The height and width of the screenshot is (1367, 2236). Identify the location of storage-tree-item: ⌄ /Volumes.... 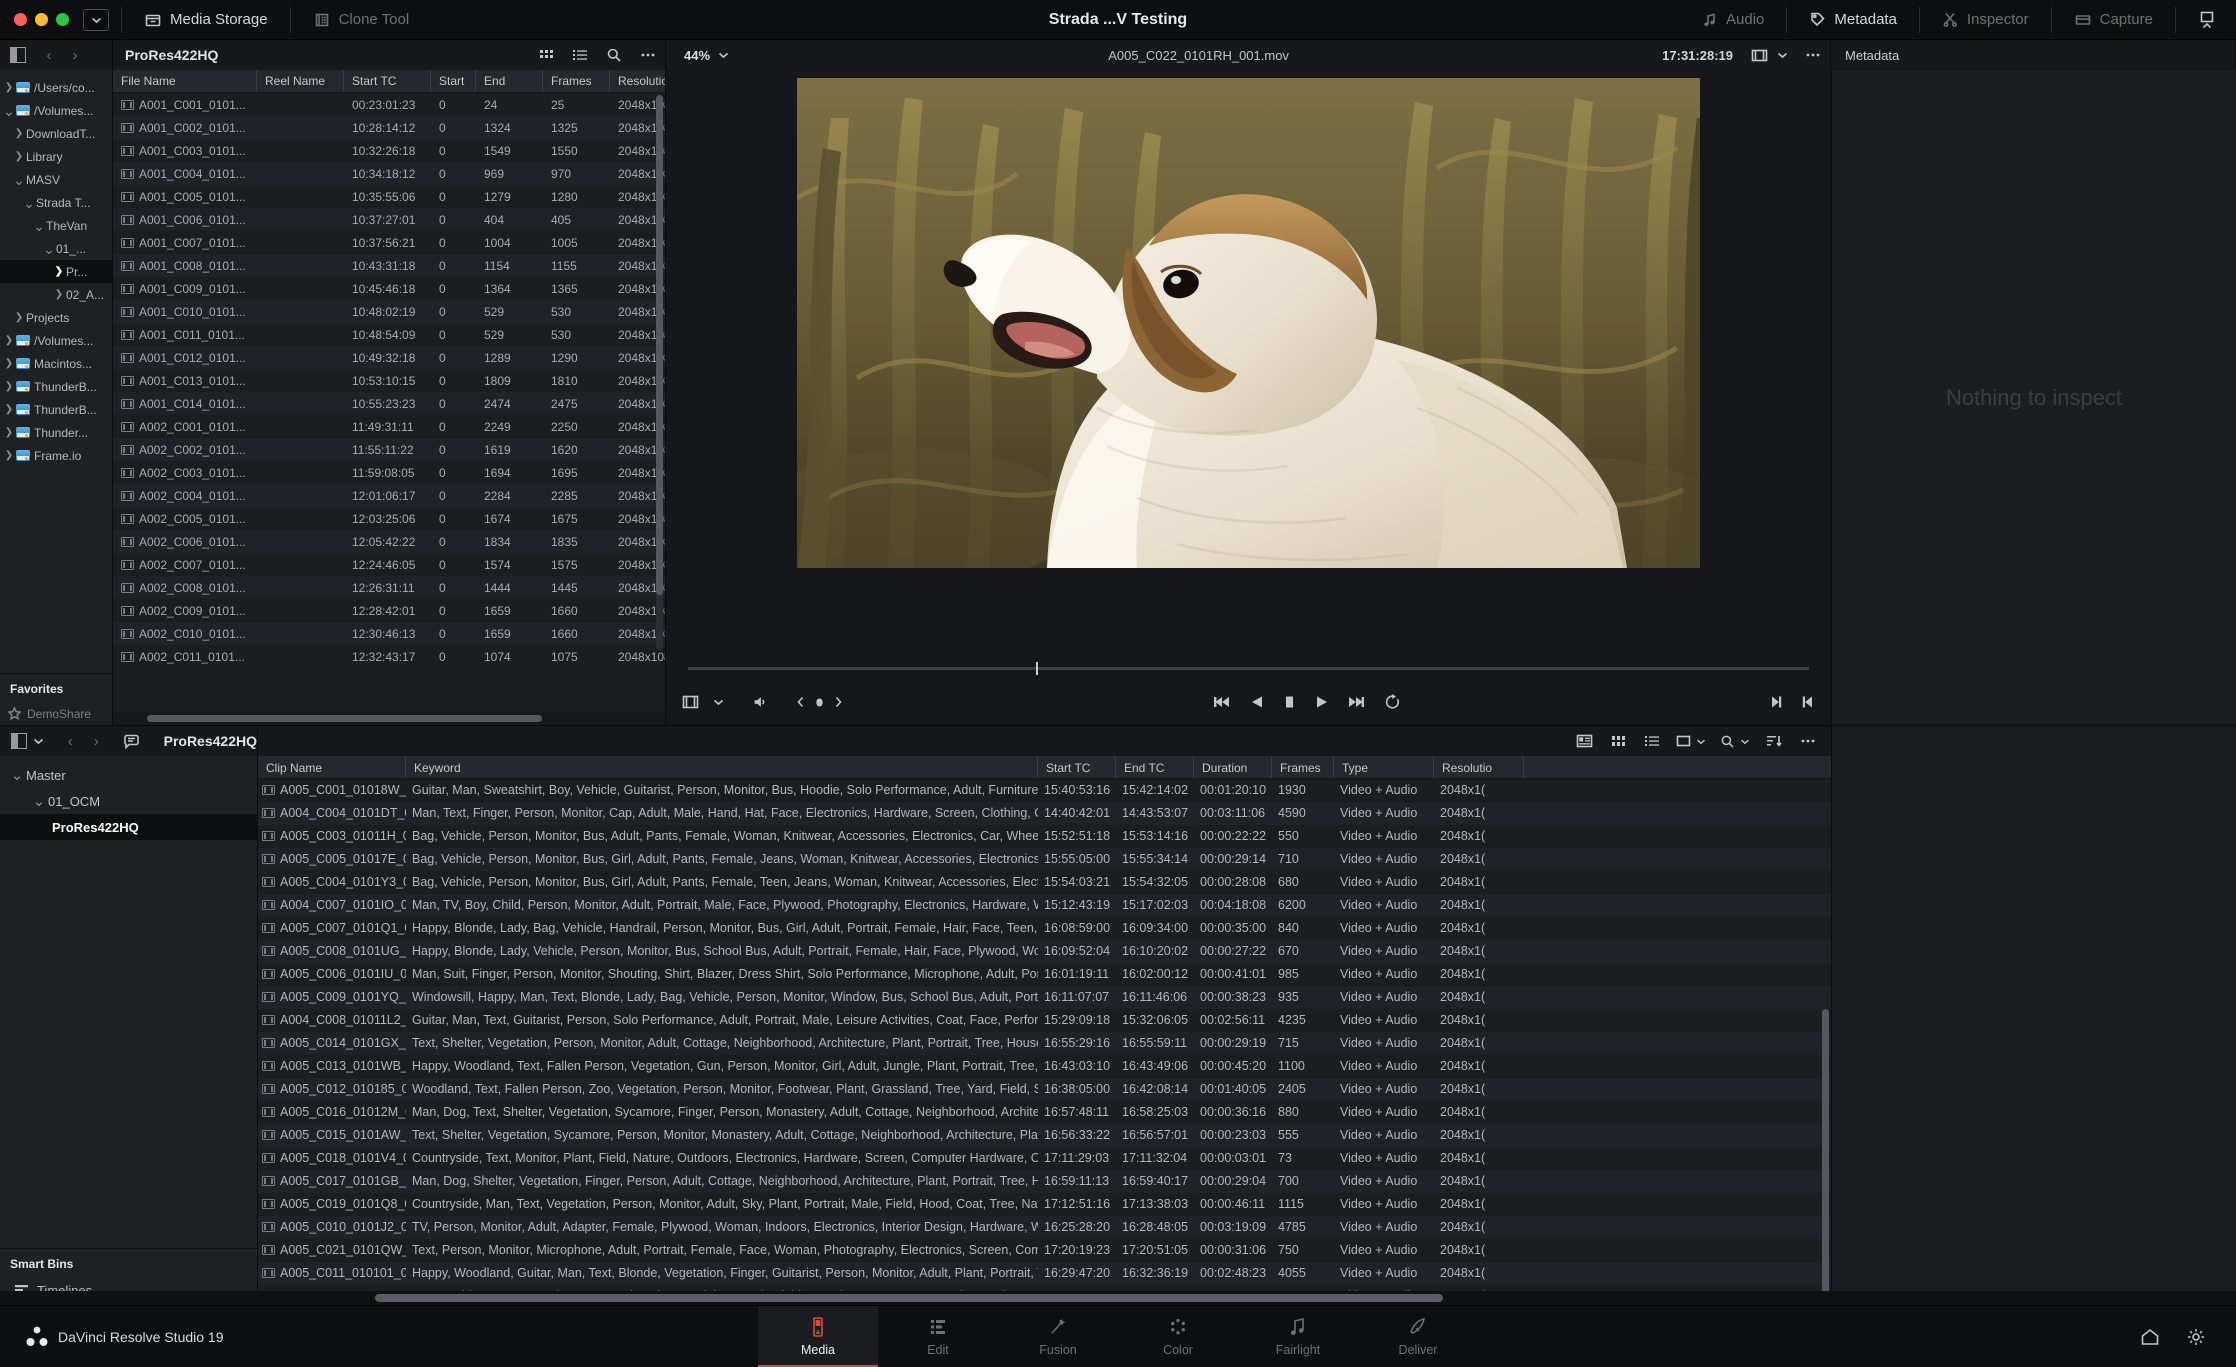
(56, 110).